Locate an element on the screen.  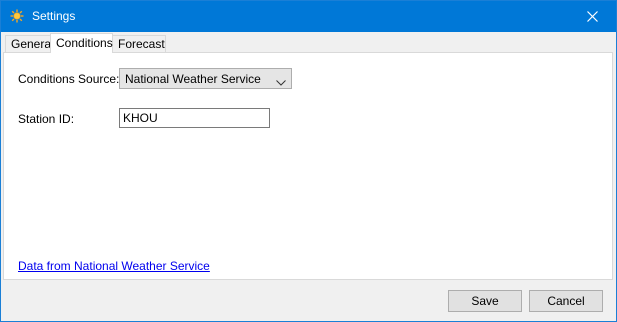
station-id-input is located at coordinates (194, 118).